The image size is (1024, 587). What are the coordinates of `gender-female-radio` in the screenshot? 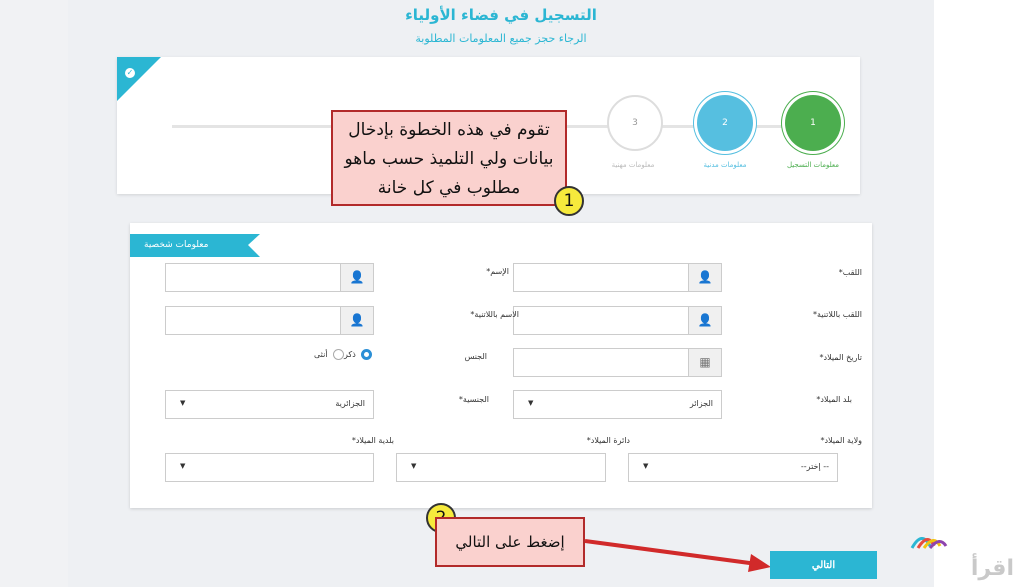 It's located at (338, 354).